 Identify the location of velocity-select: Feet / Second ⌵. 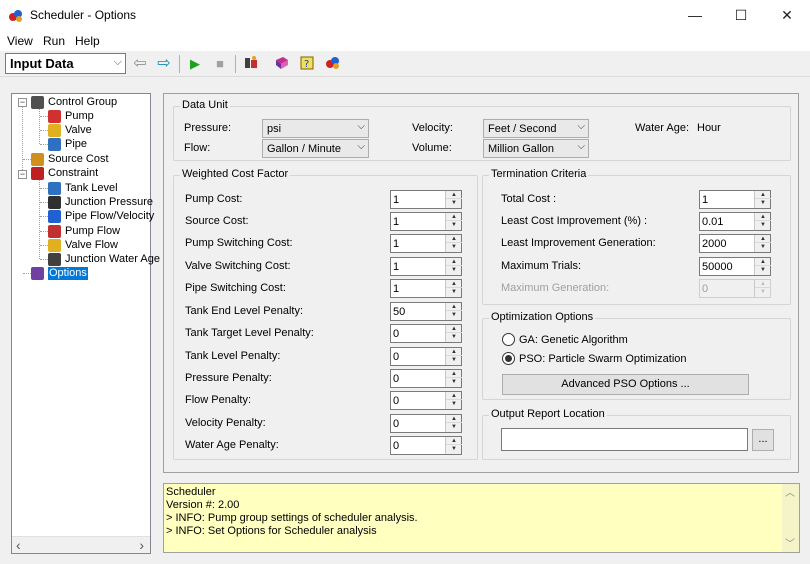
(536, 128).